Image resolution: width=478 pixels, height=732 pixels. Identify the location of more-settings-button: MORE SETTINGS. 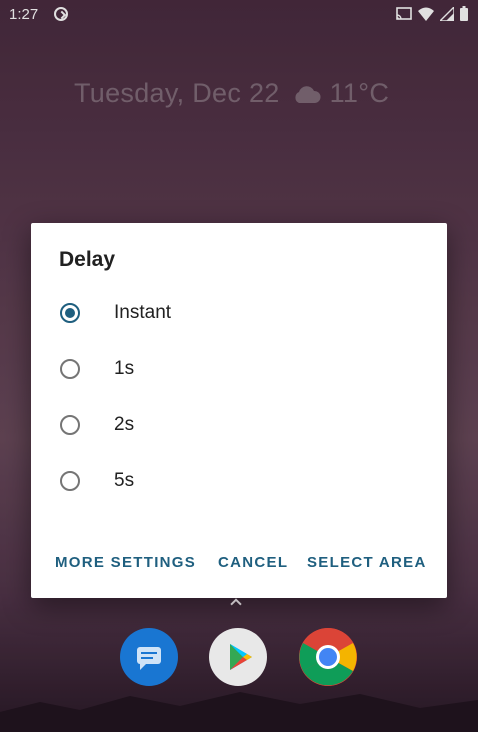
(125, 562).